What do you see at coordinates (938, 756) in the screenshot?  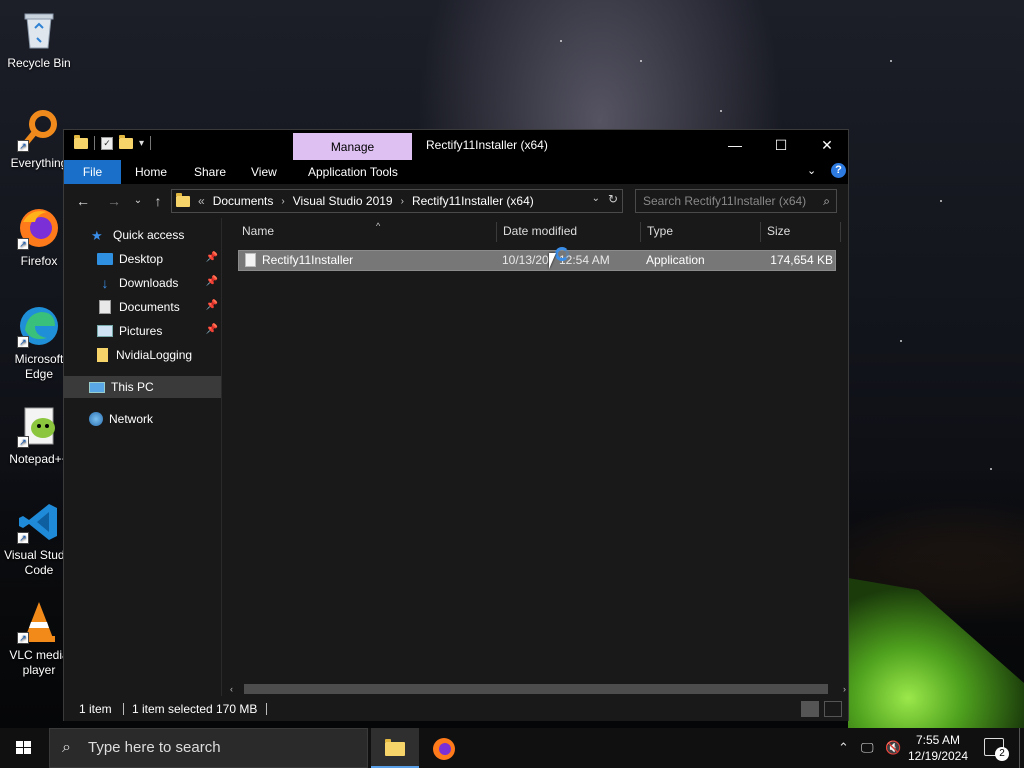 I see `clock-date: 12/19/2024` at bounding box center [938, 756].